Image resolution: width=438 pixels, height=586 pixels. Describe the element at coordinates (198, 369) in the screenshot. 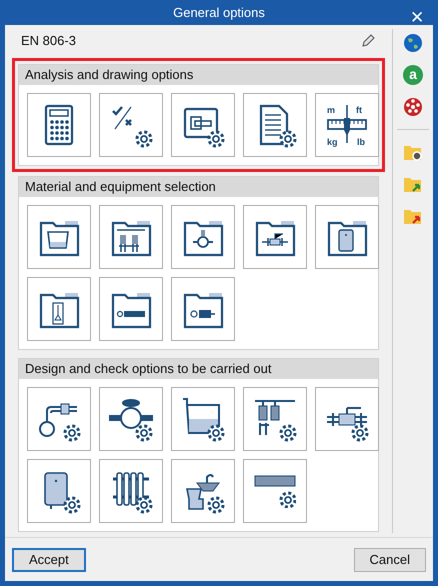

I see `section-header: Design and check options to be carried out` at that location.